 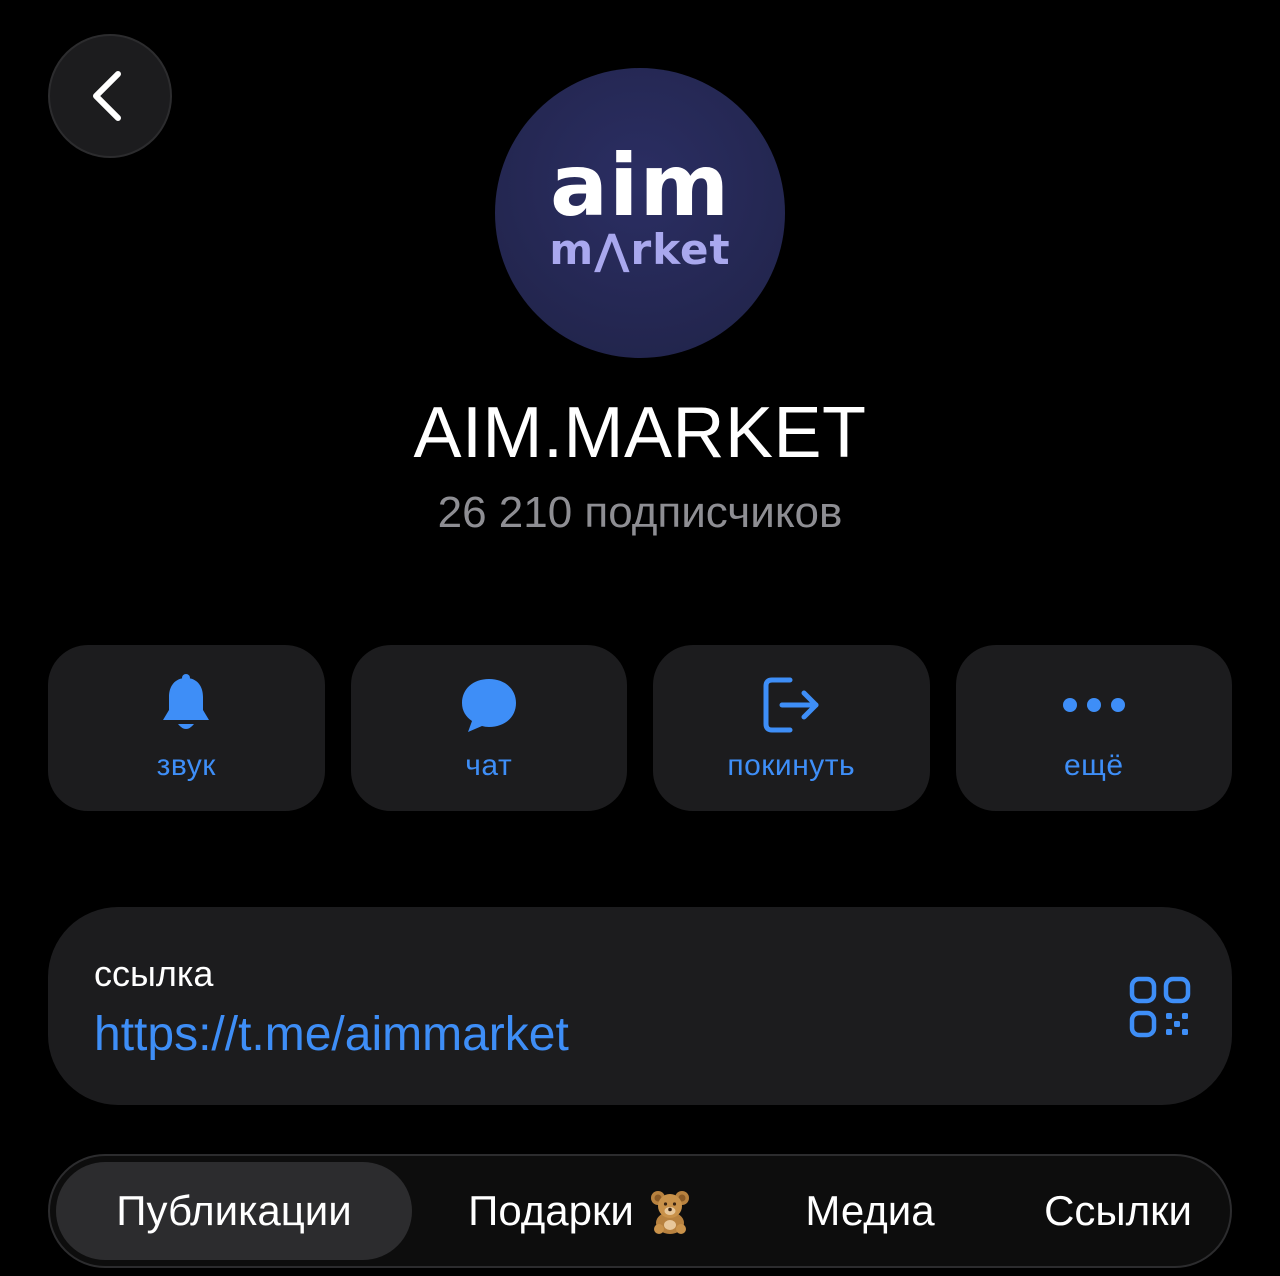 What do you see at coordinates (1093, 765) in the screenshot?
I see `more-label: ещё` at bounding box center [1093, 765].